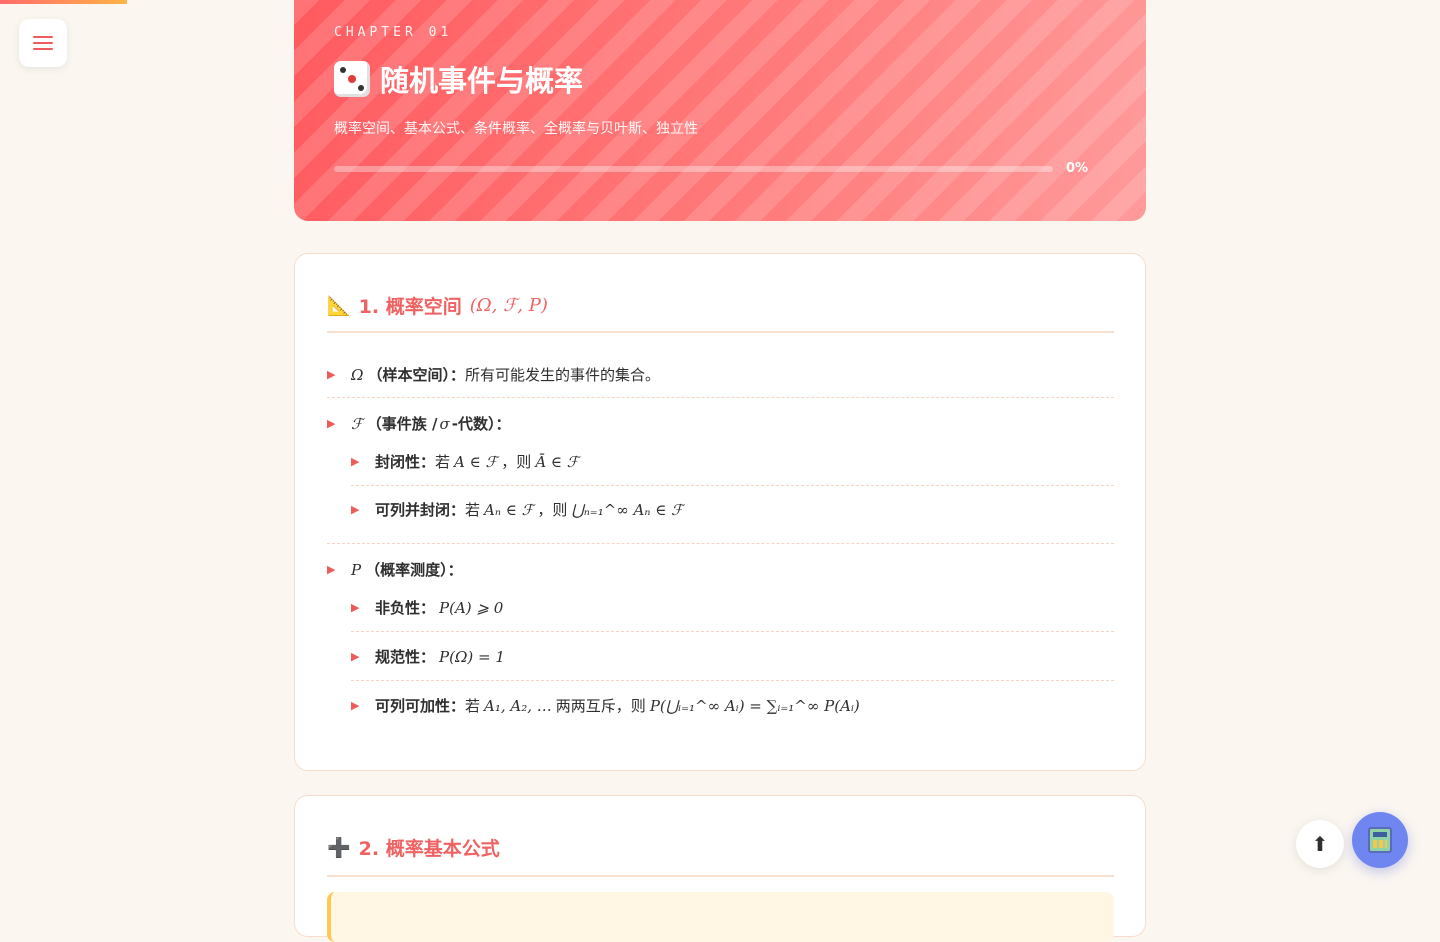 The height and width of the screenshot is (942, 1440). Describe the element at coordinates (416, 375) in the screenshot. I see `term-label: （样本空间）：` at that location.